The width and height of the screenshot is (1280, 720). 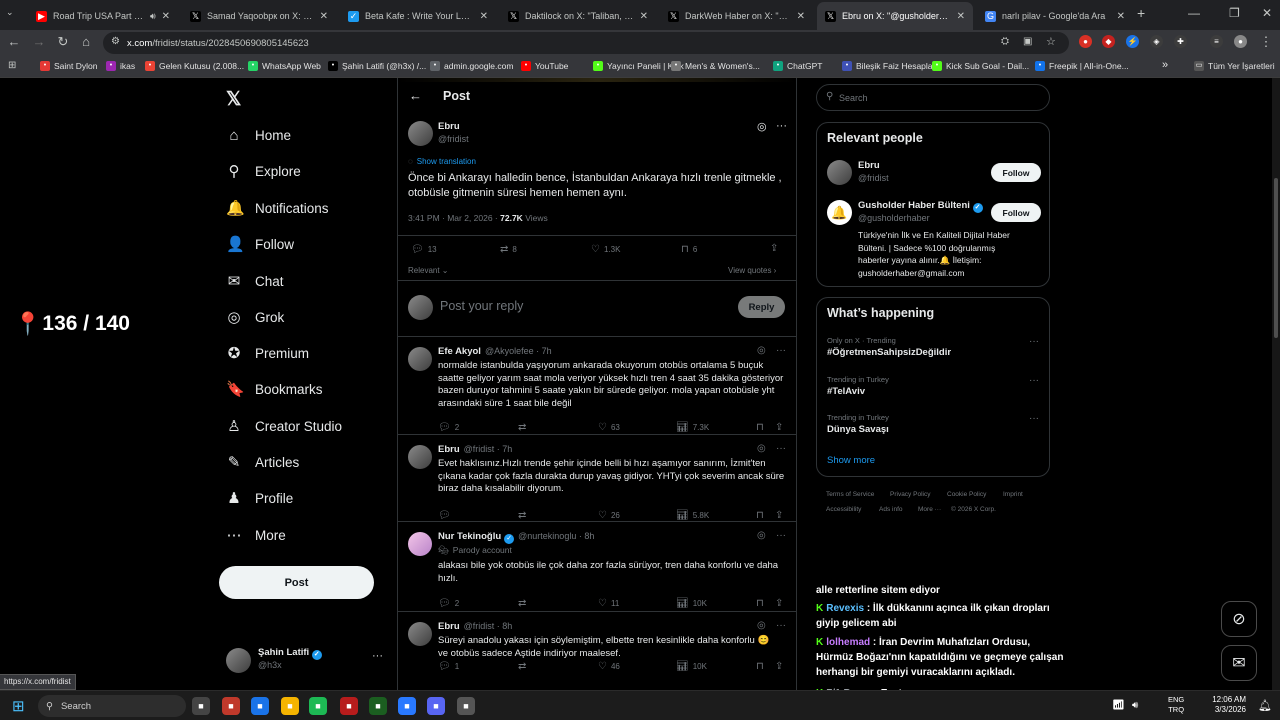 What do you see at coordinates (448, 603) in the screenshot?
I see `reply-button: 💬︎ 2` at bounding box center [448, 603].